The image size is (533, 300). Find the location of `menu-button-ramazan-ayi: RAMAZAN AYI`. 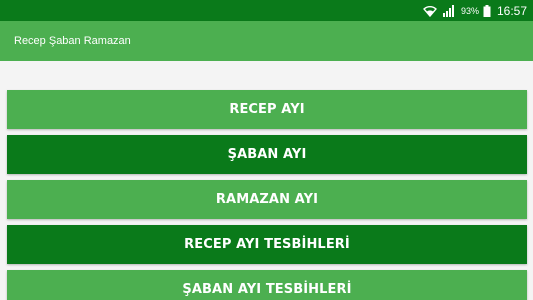

menu-button-ramazan-ayi: RAMAZAN AYI is located at coordinates (267, 199).